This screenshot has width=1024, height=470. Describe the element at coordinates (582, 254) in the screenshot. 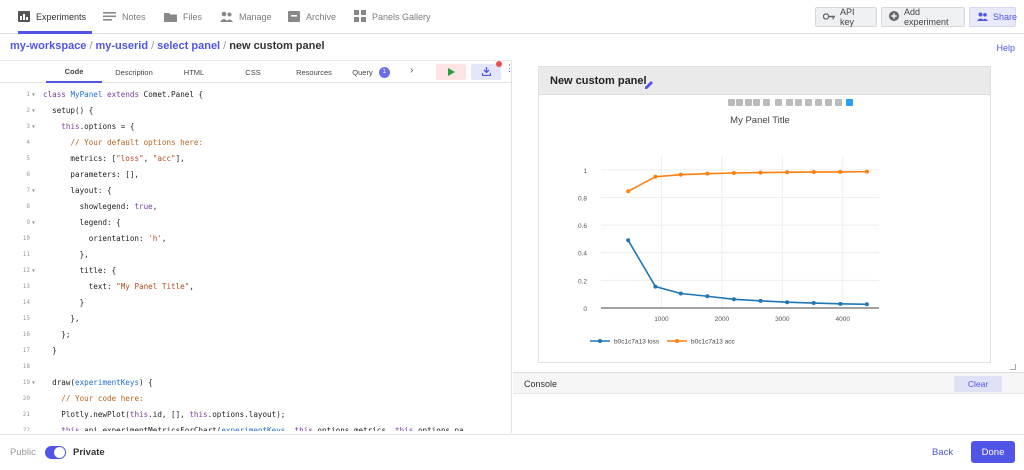

I see `y-tick-label: 0.4` at that location.